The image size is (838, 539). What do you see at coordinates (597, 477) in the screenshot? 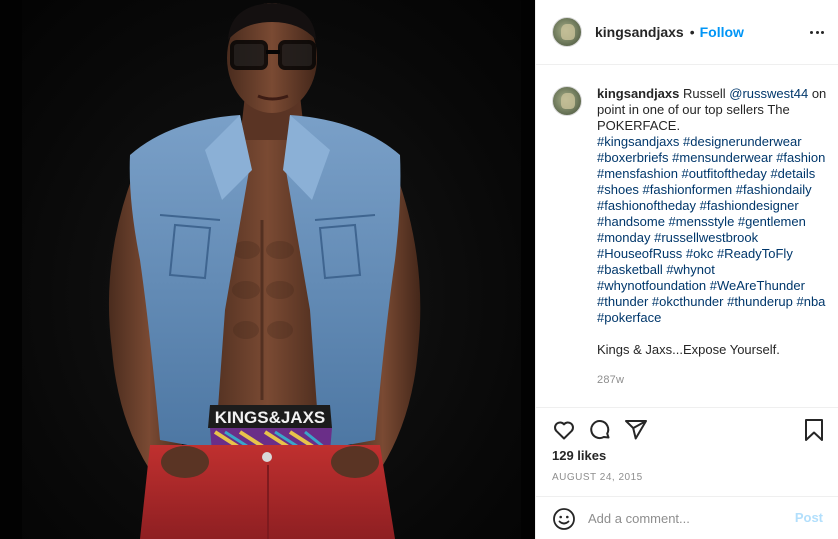
I see `post-date: August 24, 2015` at bounding box center [597, 477].